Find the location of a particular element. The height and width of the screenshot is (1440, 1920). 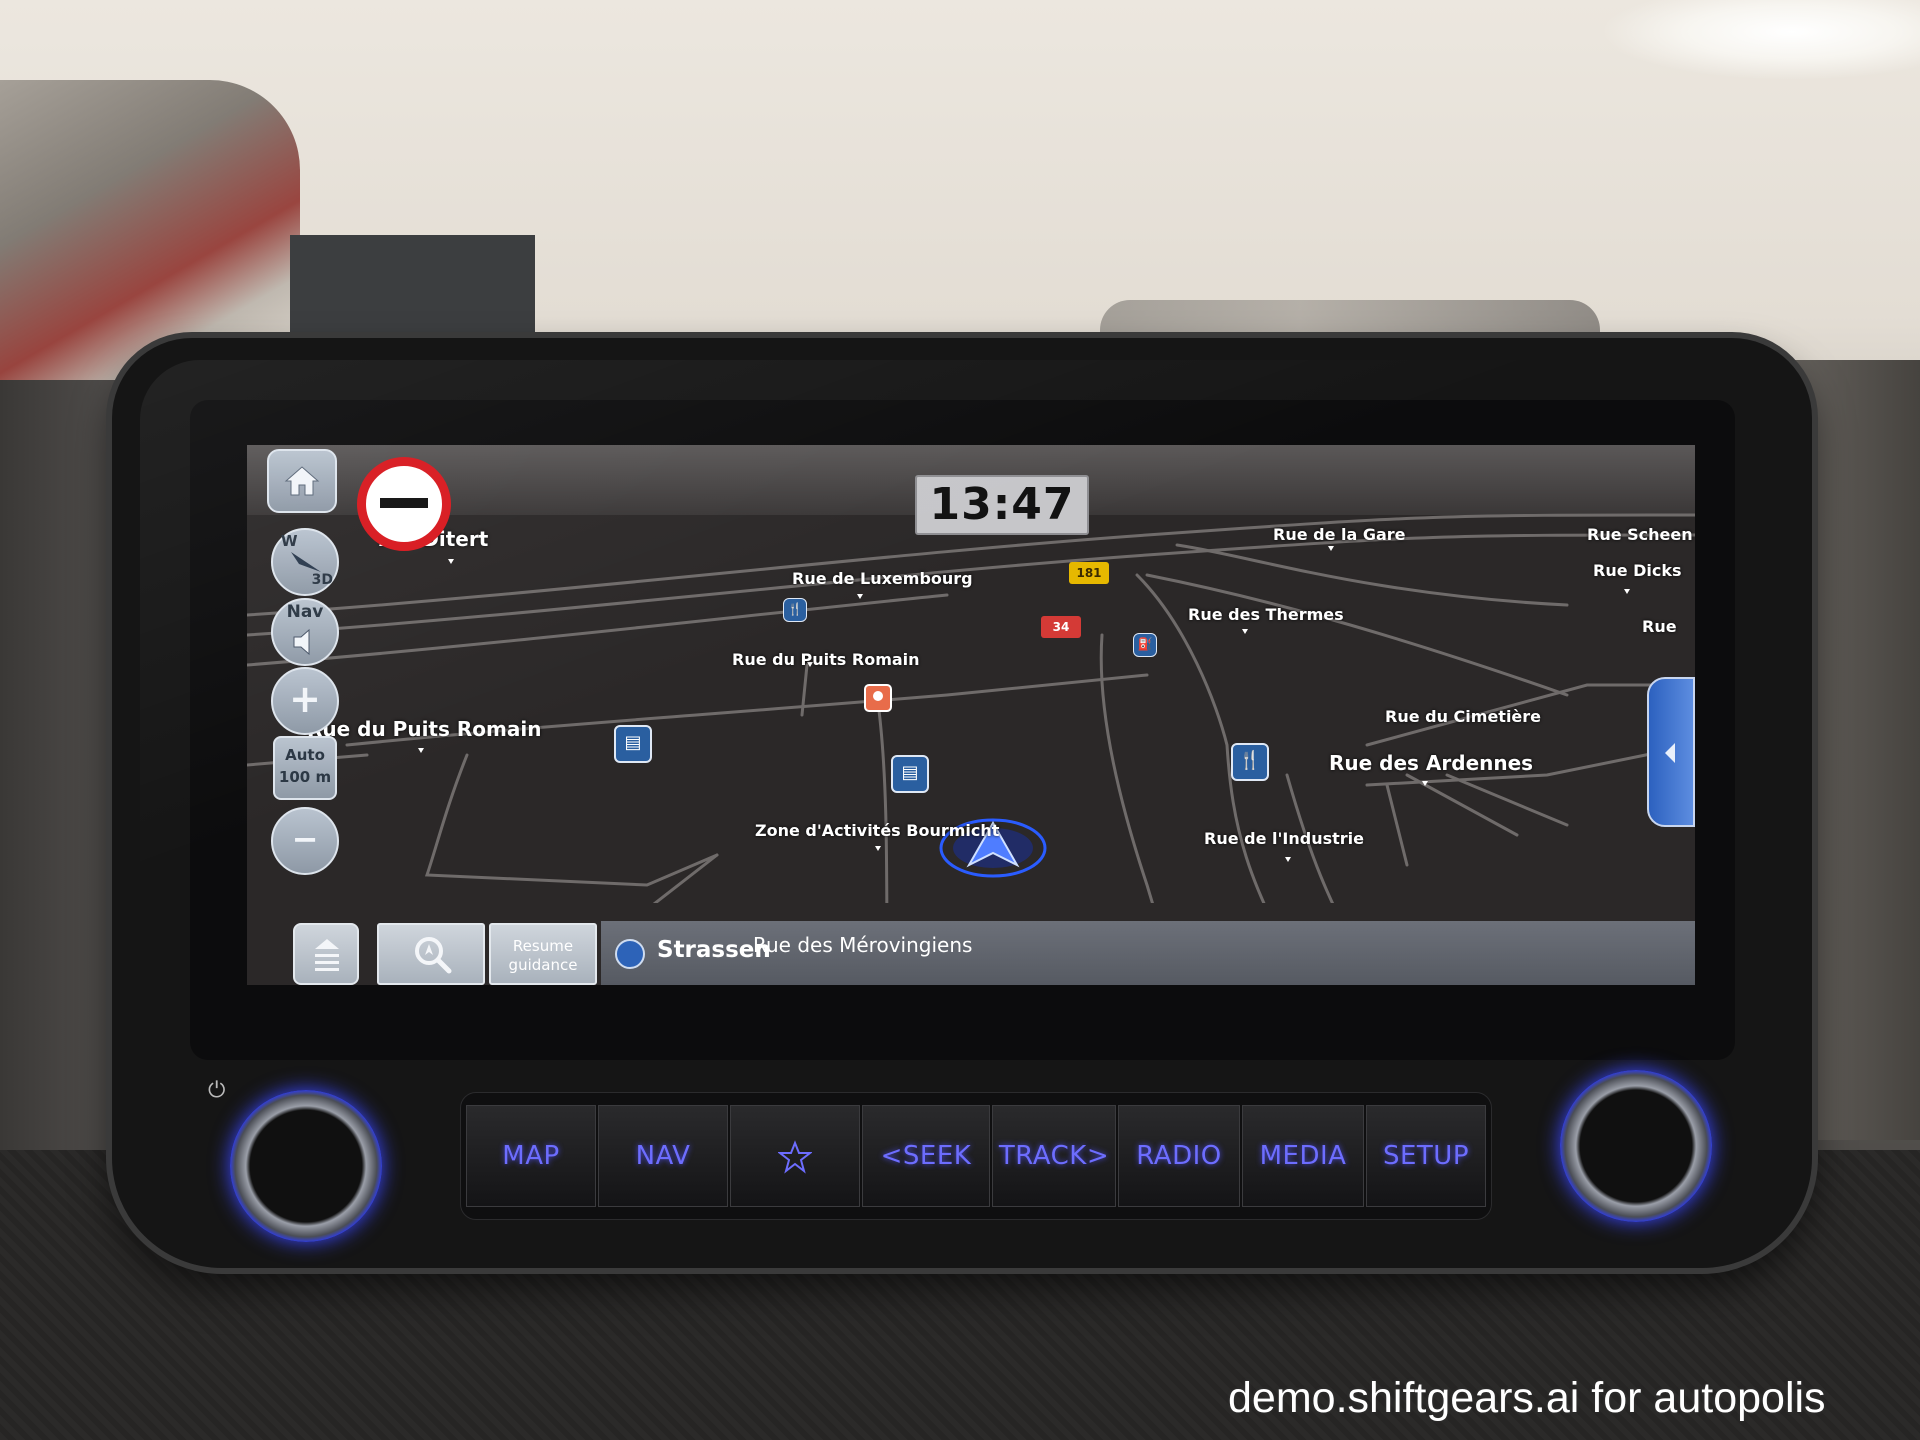

road-label: Rue de Luxembourg is located at coordinates (882, 578).